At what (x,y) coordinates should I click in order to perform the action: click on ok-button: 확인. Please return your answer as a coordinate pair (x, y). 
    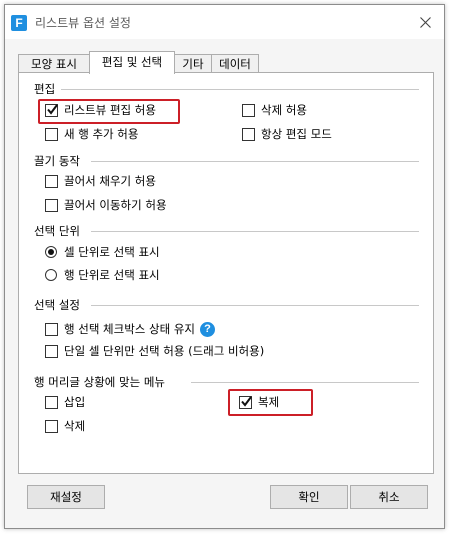
    Looking at the image, I should click on (309, 497).